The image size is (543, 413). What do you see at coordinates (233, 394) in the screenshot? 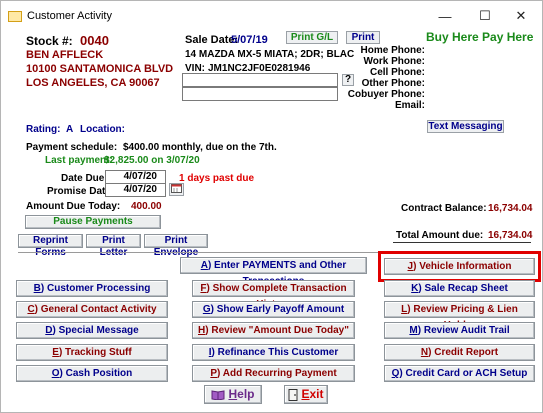
I see `help-button: Help` at bounding box center [233, 394].